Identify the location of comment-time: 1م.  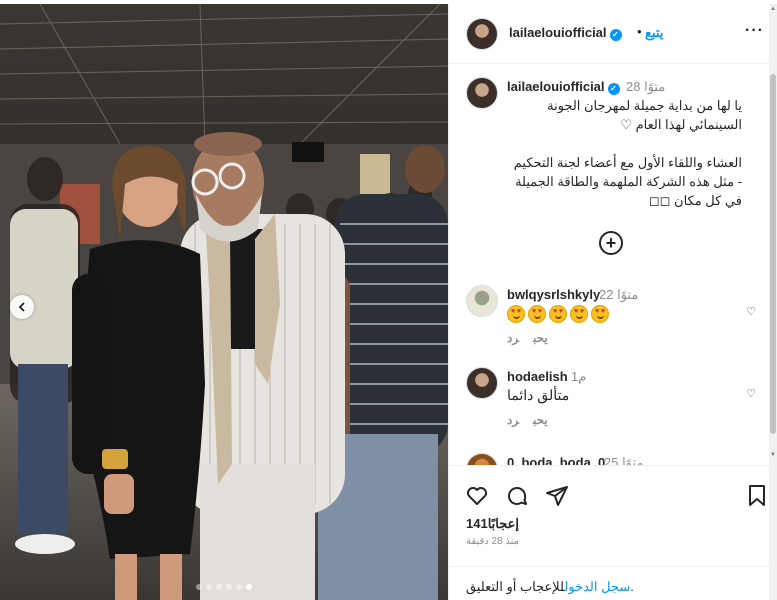
(579, 376).